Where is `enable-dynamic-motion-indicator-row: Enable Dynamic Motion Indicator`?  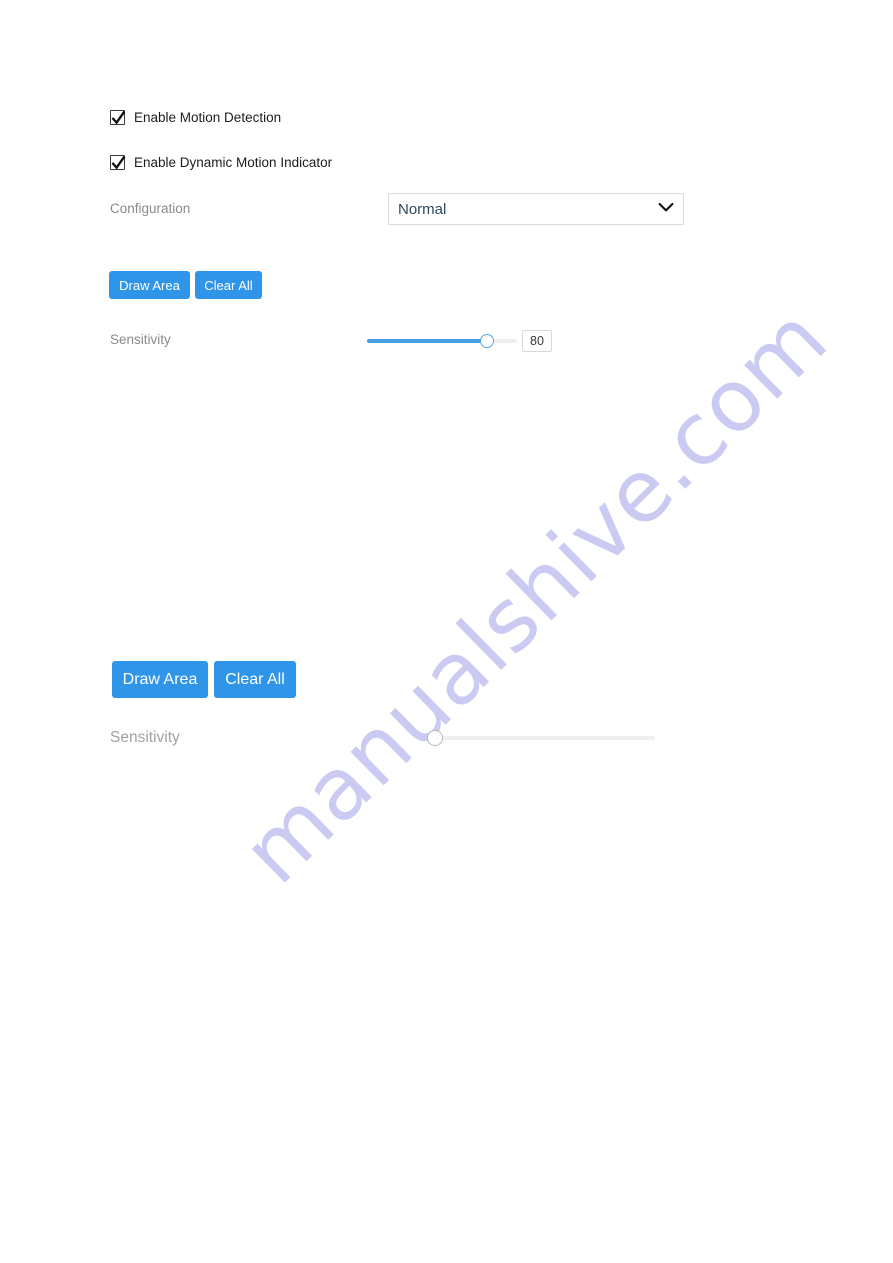 enable-dynamic-motion-indicator-row: Enable Dynamic Motion Indicator is located at coordinates (221, 162).